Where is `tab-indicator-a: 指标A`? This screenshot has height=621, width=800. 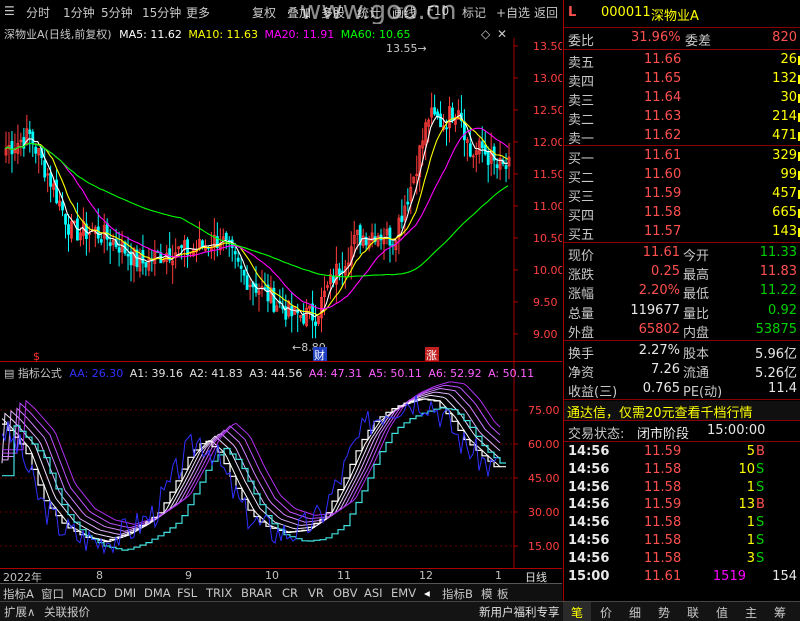
tab-indicator-a: 指标A is located at coordinates (18, 594).